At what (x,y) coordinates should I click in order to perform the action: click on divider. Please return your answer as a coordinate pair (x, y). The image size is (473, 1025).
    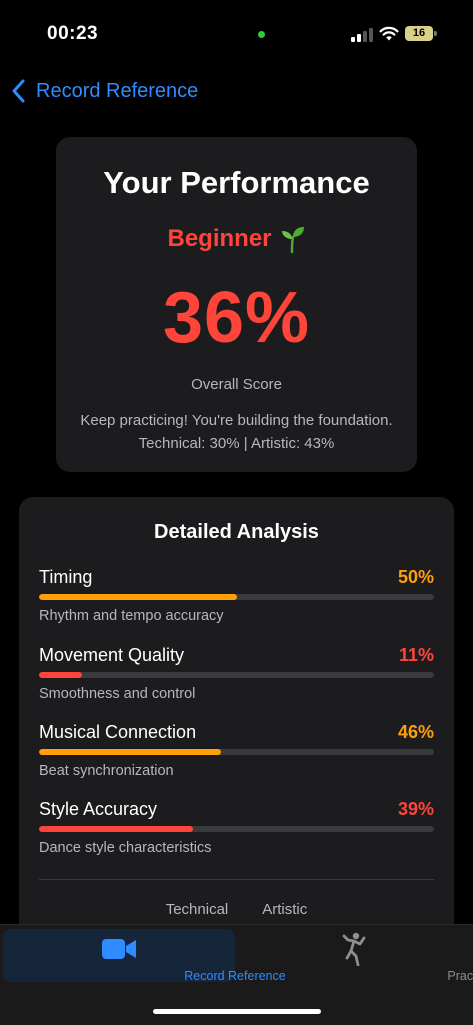
    Looking at the image, I should click on (236, 879).